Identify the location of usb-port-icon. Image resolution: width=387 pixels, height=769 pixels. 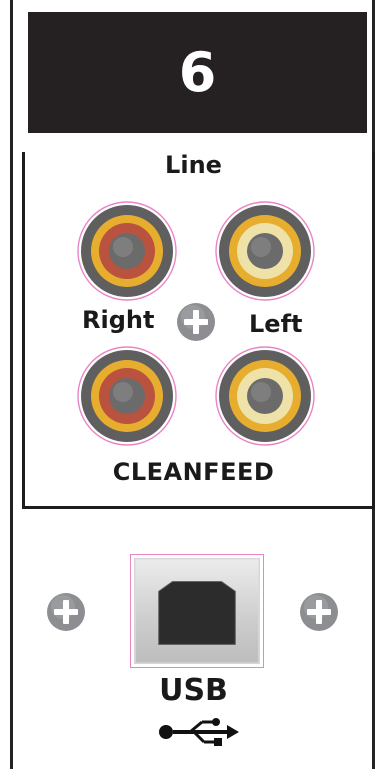
(197, 611).